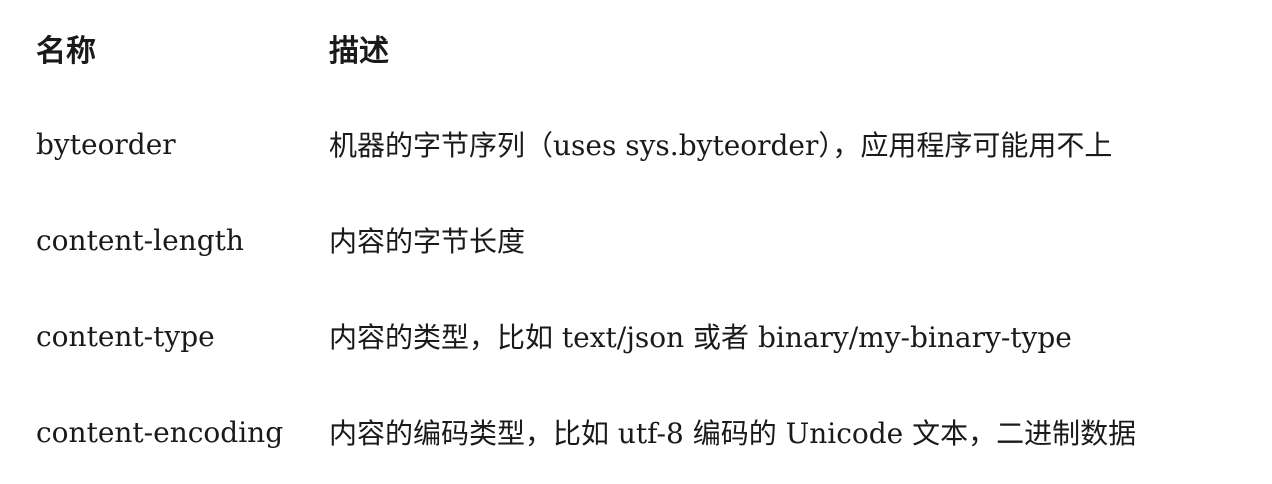  I want to click on header-description: 描述, so click(359, 51).